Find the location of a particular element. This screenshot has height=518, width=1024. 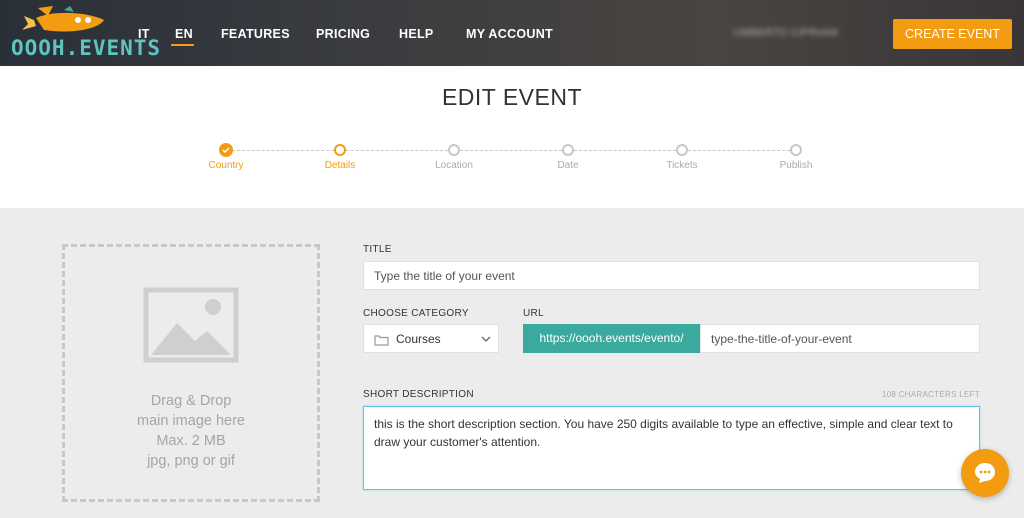

dropzone-line-4: jpg, png or gif is located at coordinates (191, 461).